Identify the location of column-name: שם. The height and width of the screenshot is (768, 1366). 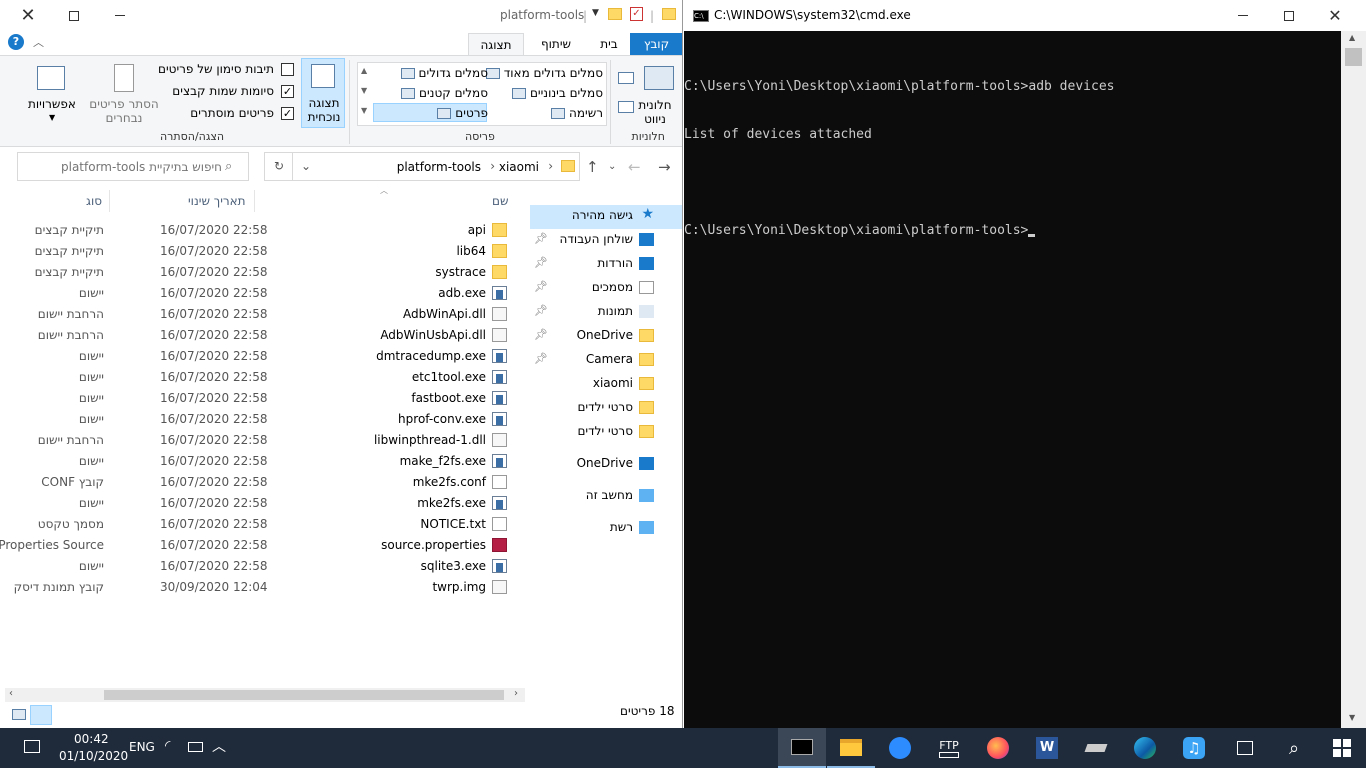
(500, 201).